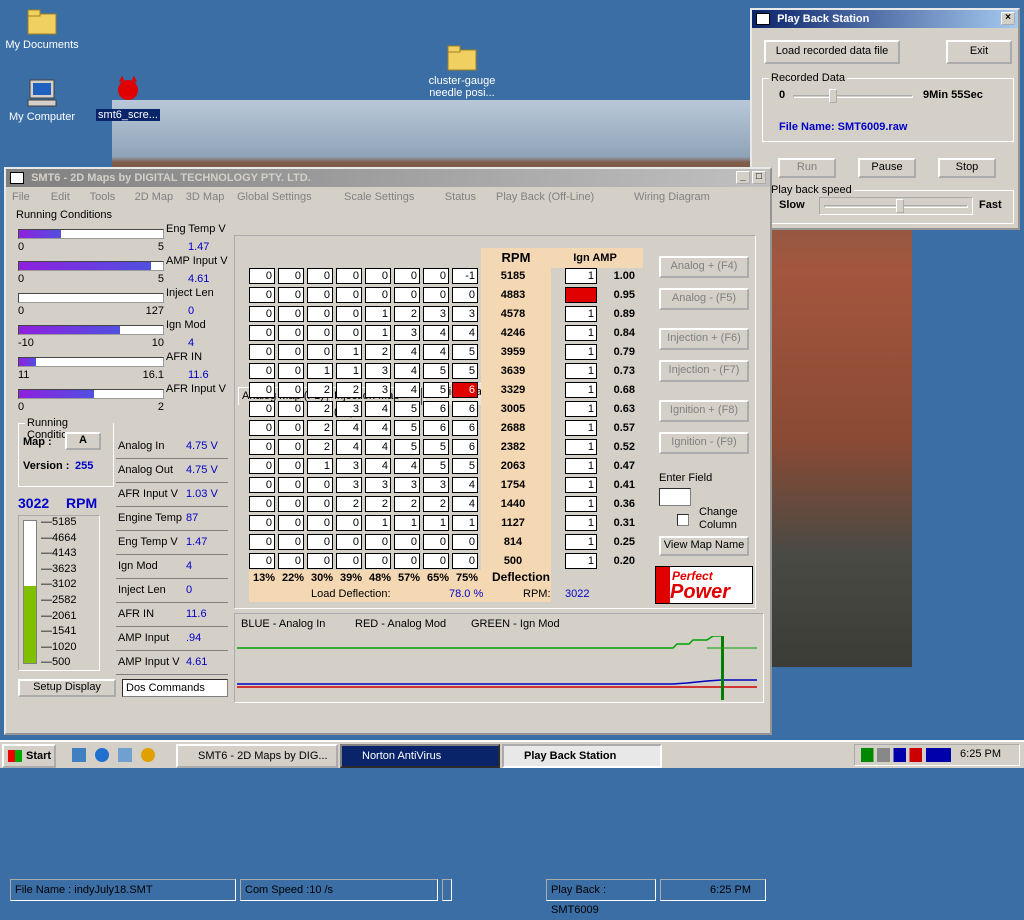 The height and width of the screenshot is (920, 1024). I want to click on trace-cursor, so click(722, 668).